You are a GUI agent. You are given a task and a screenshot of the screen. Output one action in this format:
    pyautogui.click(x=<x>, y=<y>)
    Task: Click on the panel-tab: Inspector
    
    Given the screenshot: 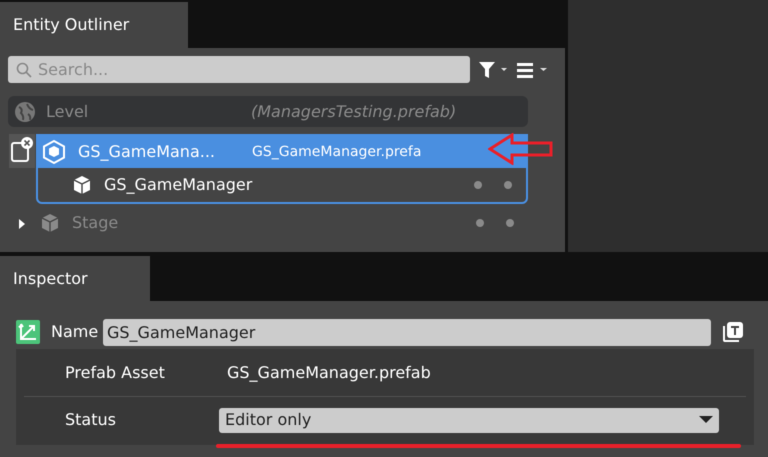 What is the action you would take?
    pyautogui.click(x=75, y=278)
    